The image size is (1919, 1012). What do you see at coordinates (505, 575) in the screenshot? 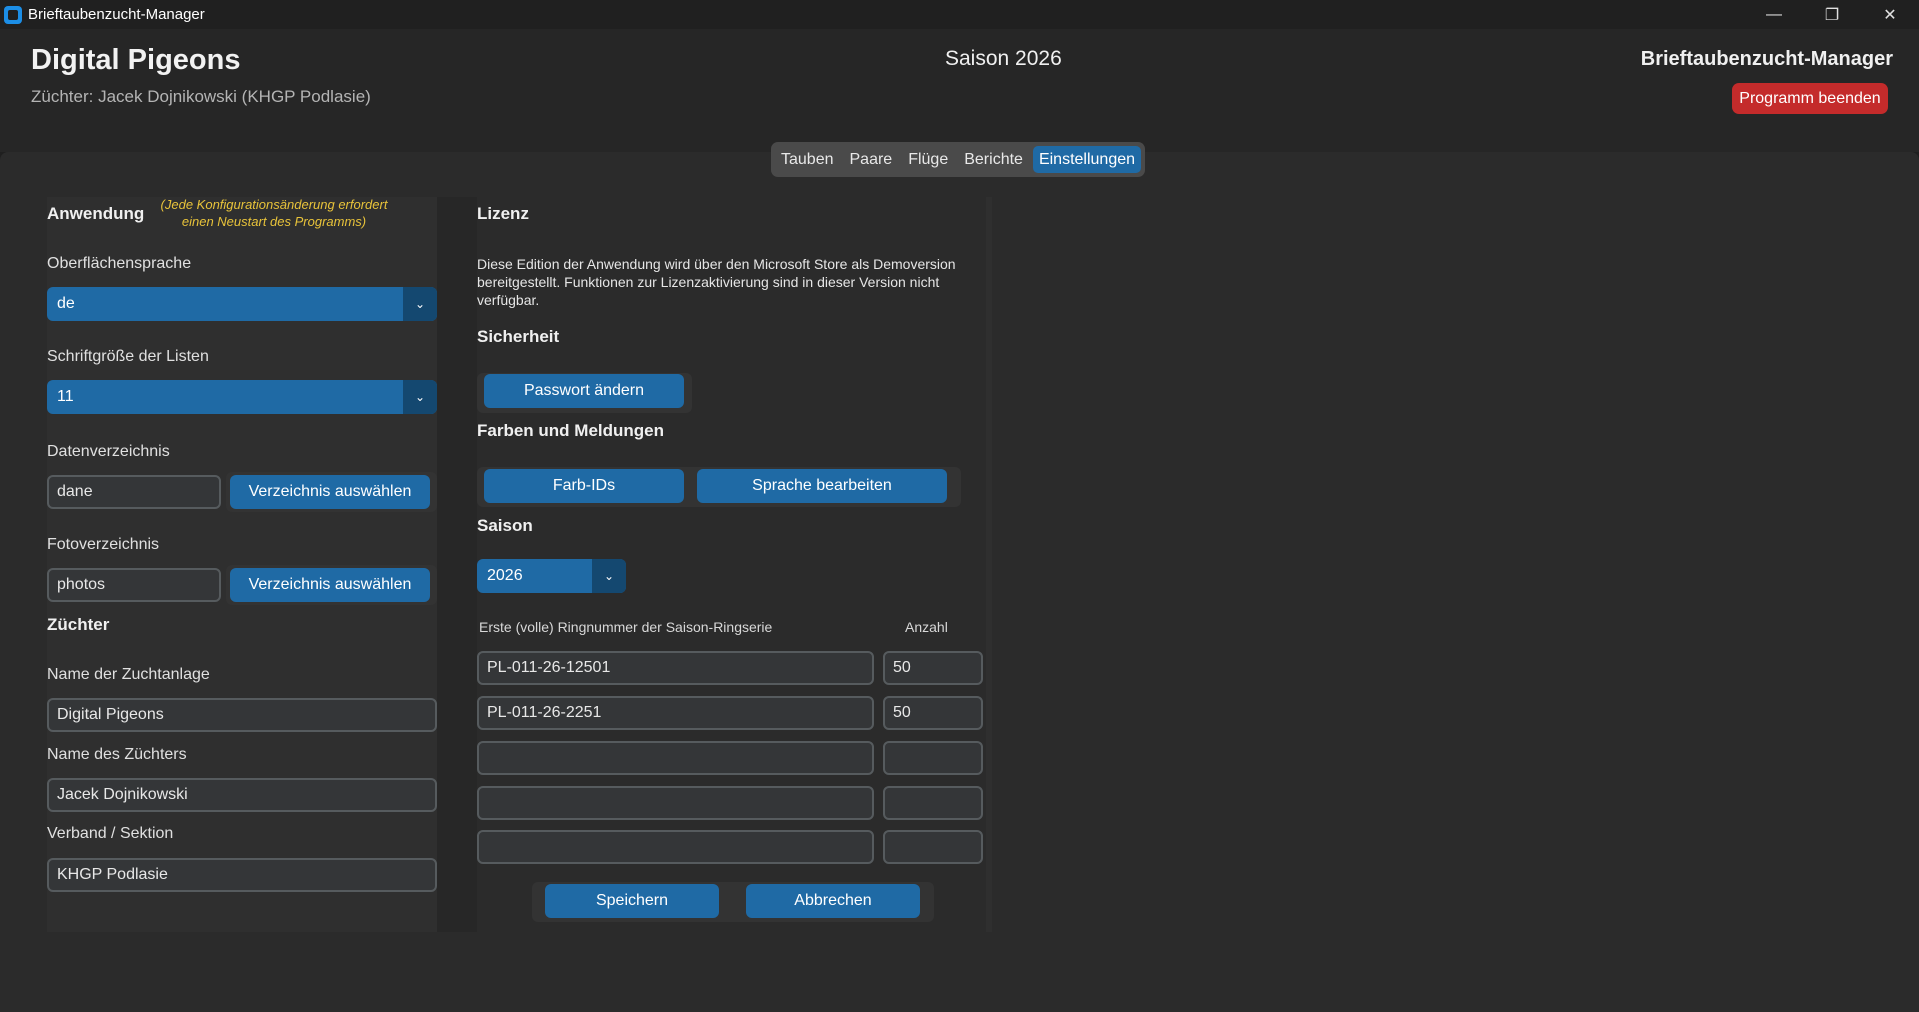
I see `season-year-value: 2026` at bounding box center [505, 575].